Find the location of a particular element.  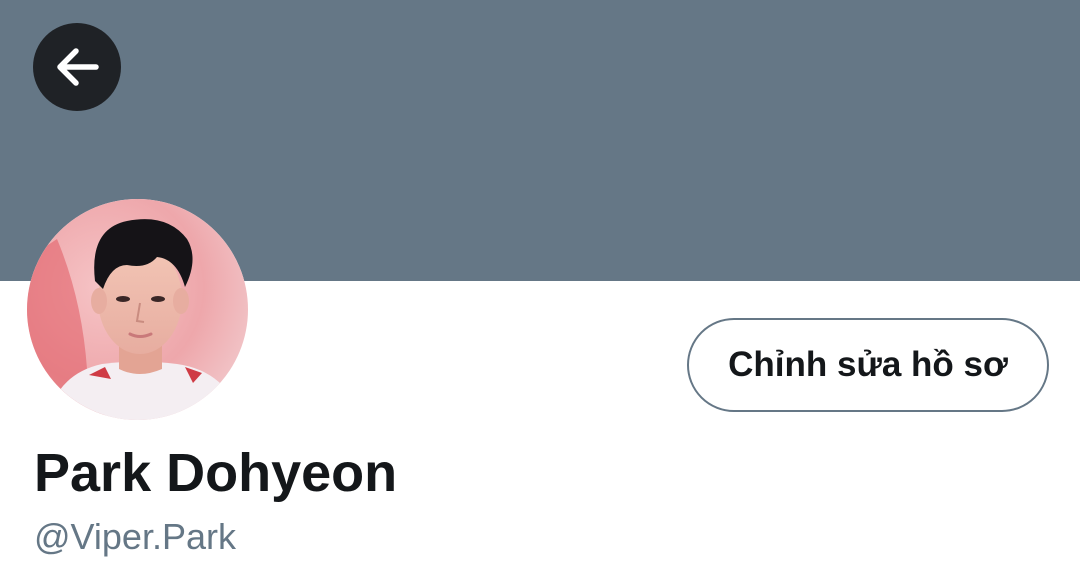

edit-profile-button: Chỉnh sửa hồ sơ is located at coordinates (868, 365).